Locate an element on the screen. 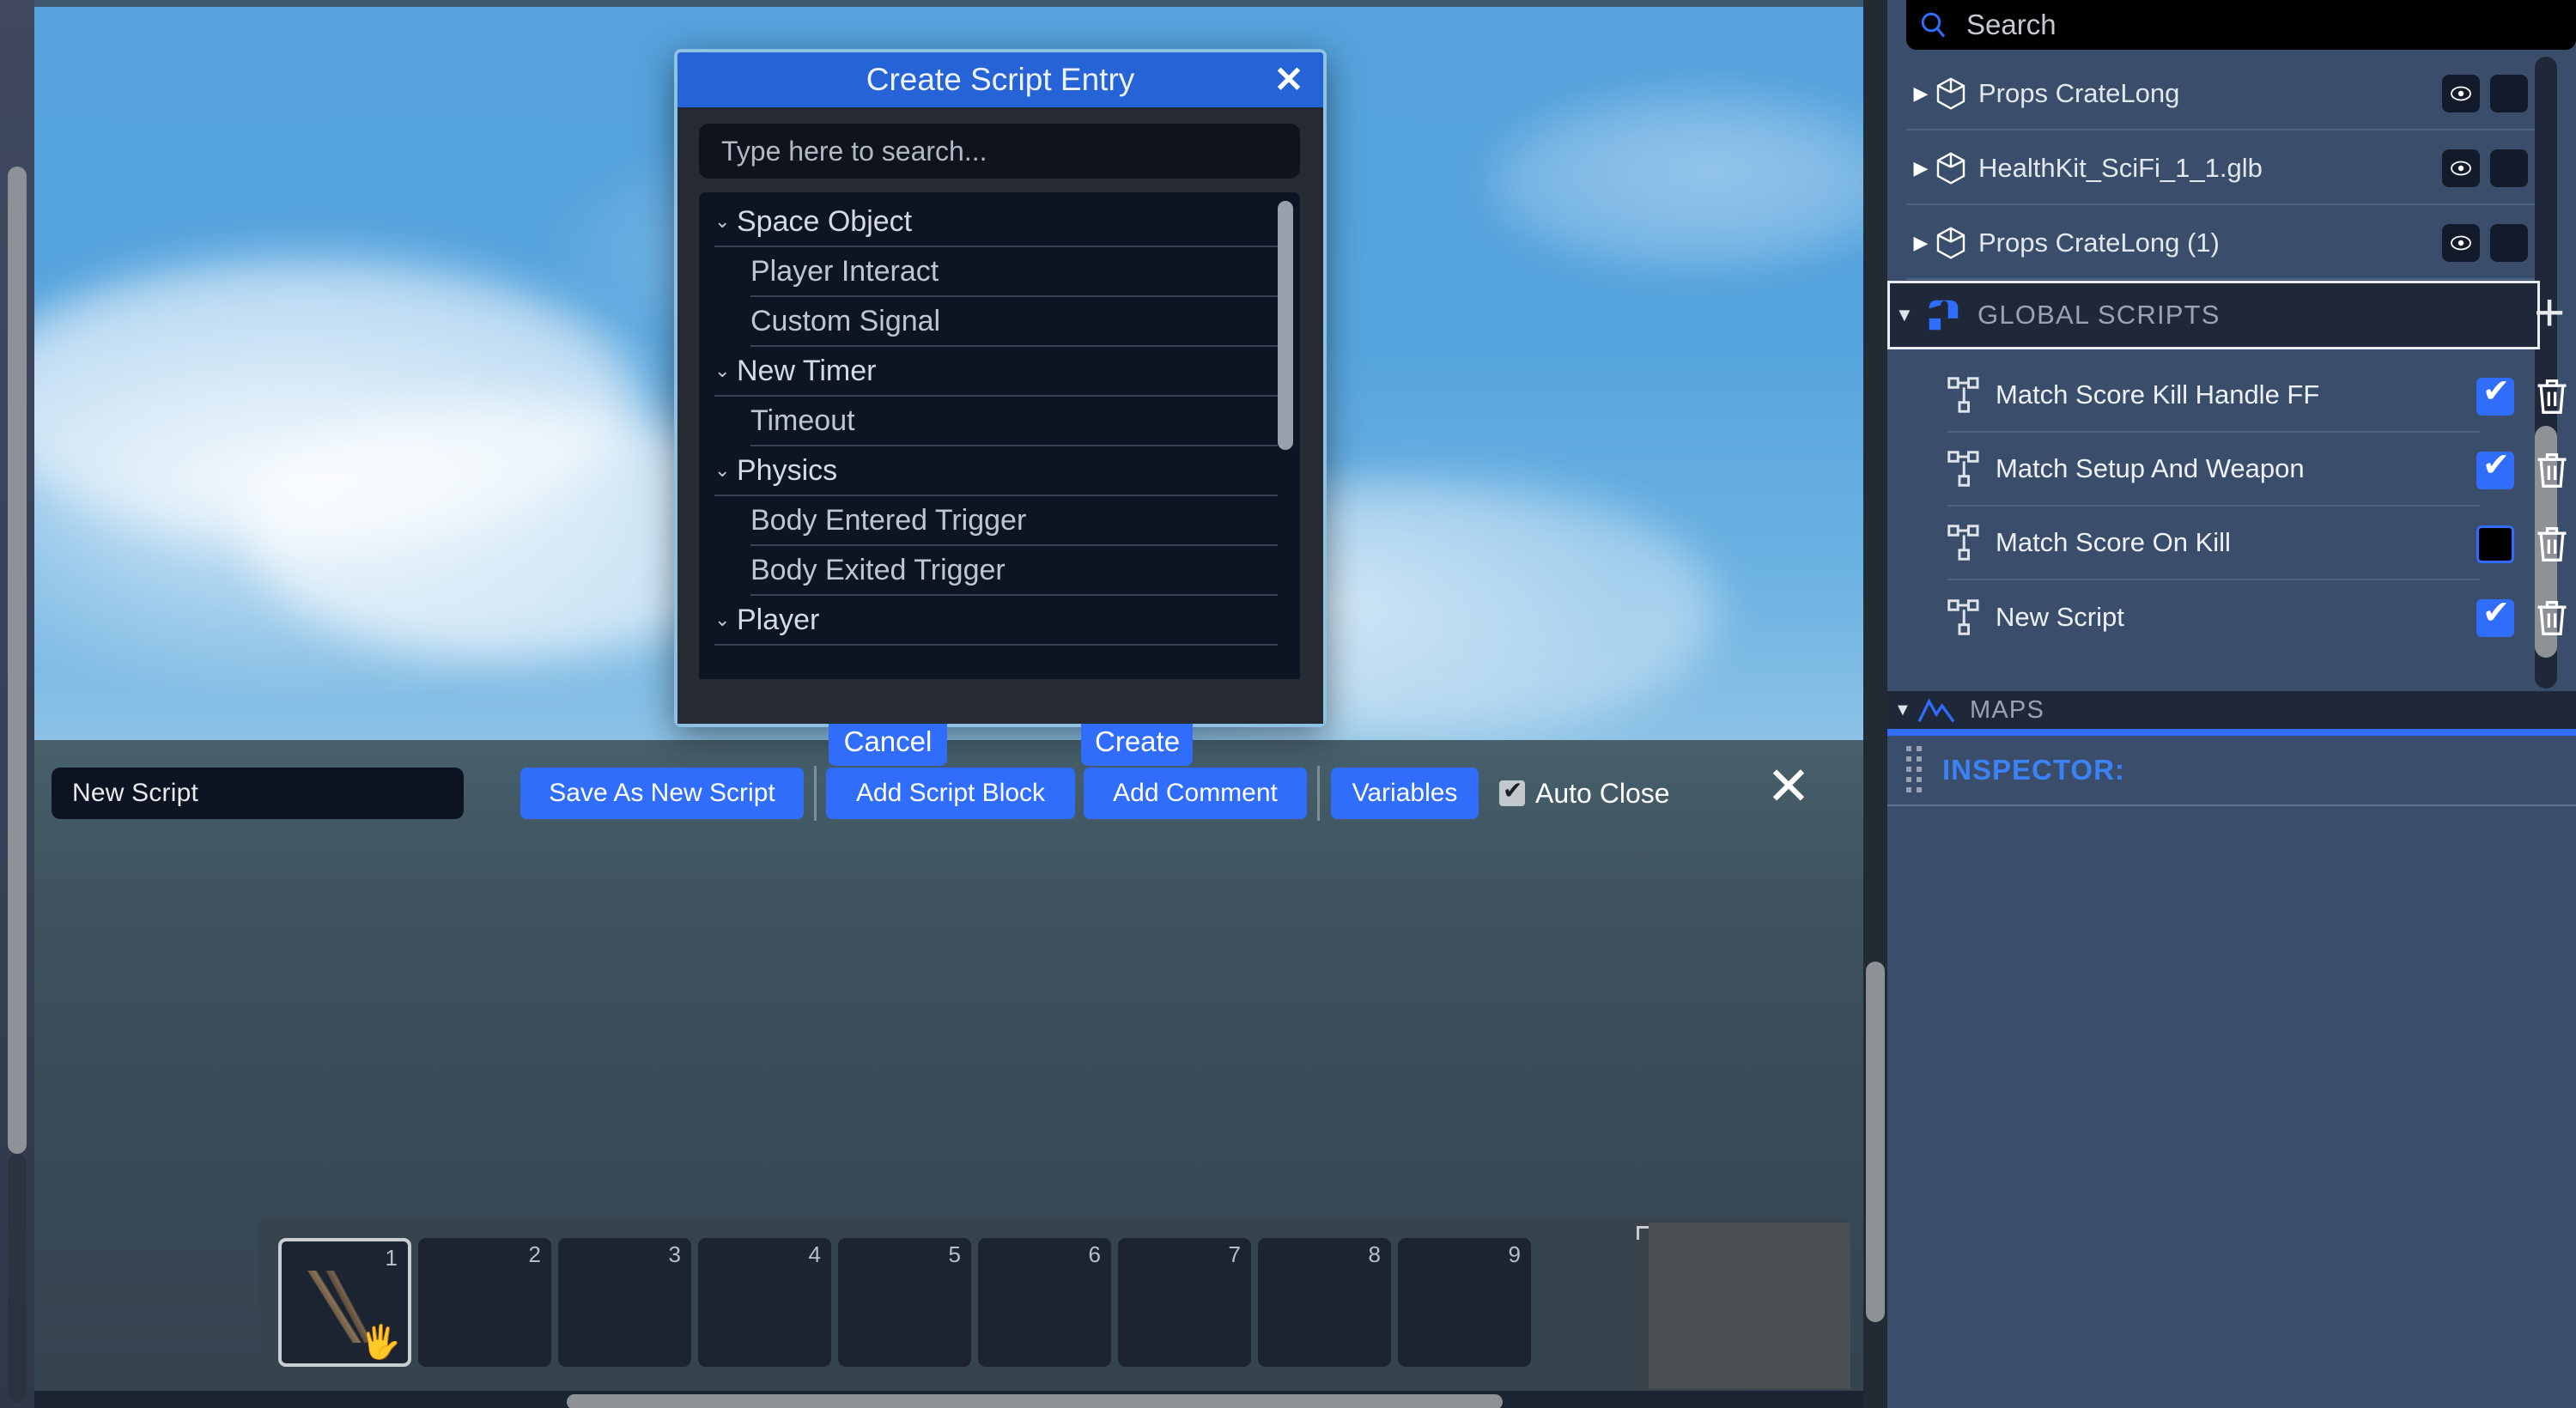 This screenshot has width=2576, height=1408. list-category: ⌄ New Timer is located at coordinates (999, 372).